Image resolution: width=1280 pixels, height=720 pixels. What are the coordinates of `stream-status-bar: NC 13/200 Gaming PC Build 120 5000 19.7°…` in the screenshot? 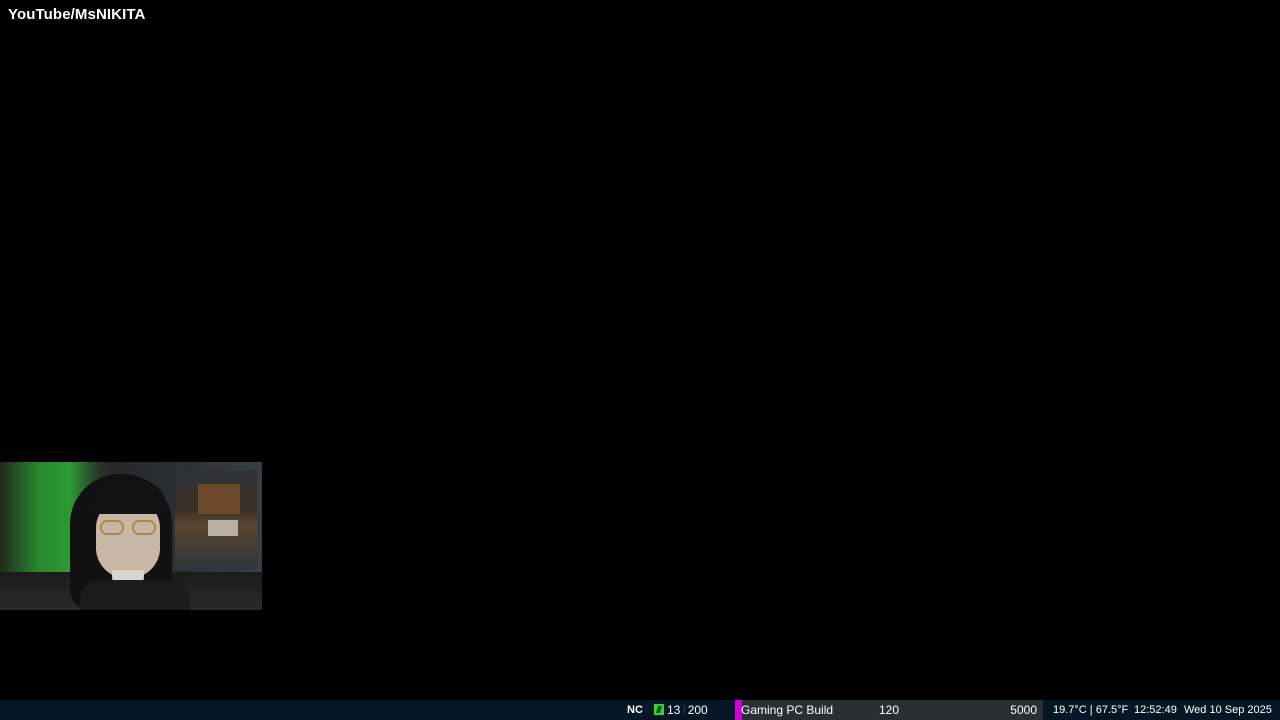 It's located at (640, 710).